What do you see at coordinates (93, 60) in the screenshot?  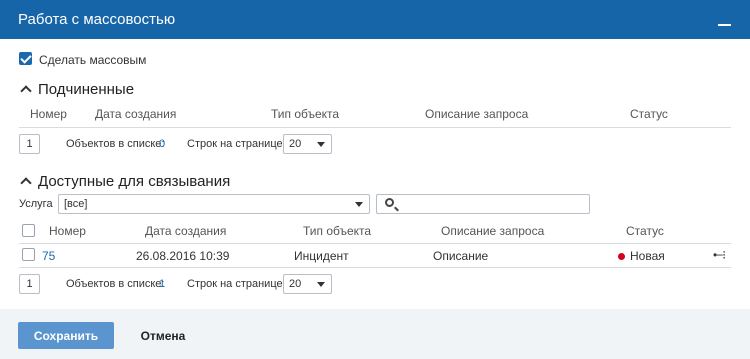 I see `make-mass-label: Сделать массовым` at bounding box center [93, 60].